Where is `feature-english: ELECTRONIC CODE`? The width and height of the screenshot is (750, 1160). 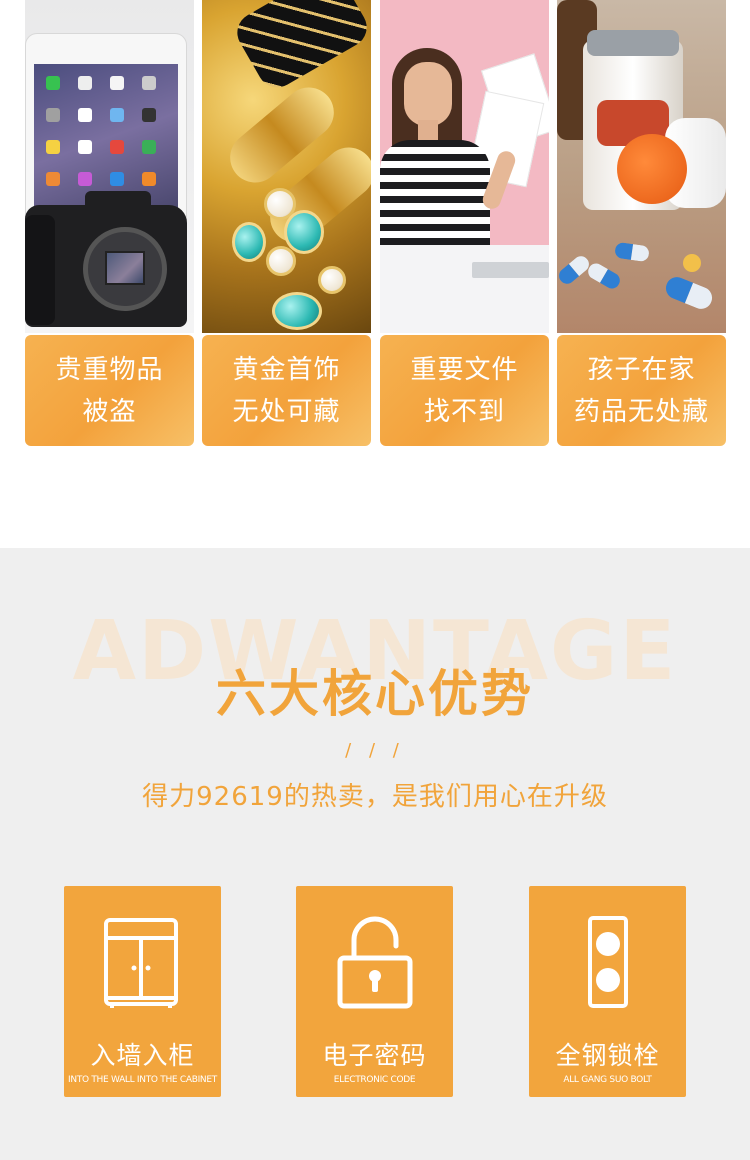
feature-english: ELECTRONIC CODE is located at coordinates (374, 1080).